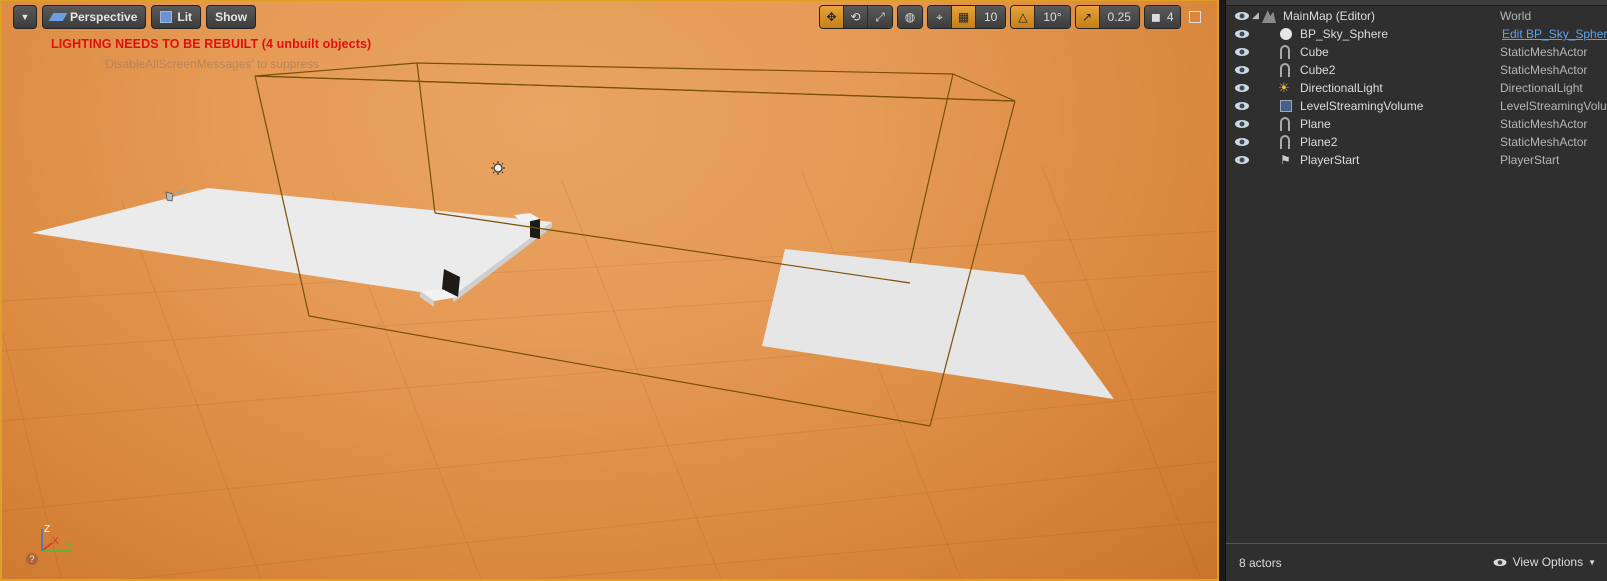 This screenshot has height=581, width=1607. Describe the element at coordinates (1344, 34) in the screenshot. I see `actor-name: BP_Sky_Sphere` at that location.